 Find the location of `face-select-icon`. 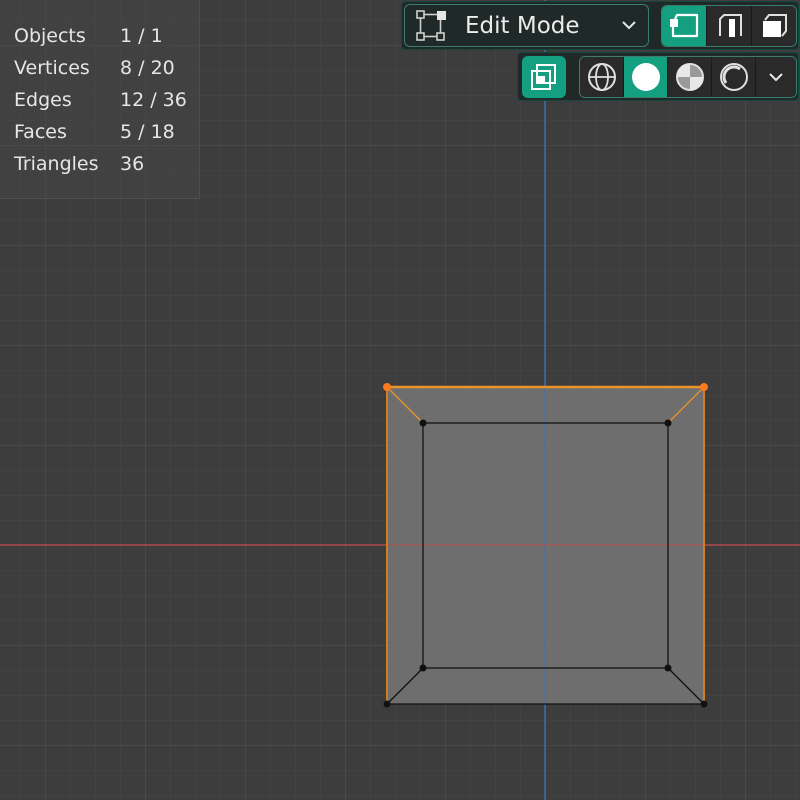

face-select-icon is located at coordinates (775, 25).